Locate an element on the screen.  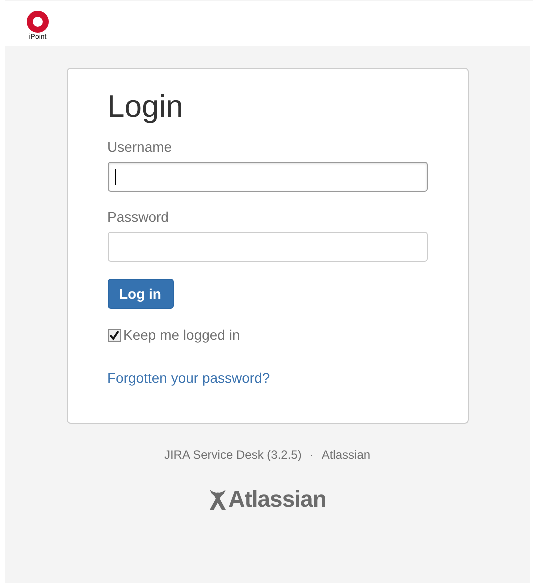
login-title: Login is located at coordinates (146, 107).